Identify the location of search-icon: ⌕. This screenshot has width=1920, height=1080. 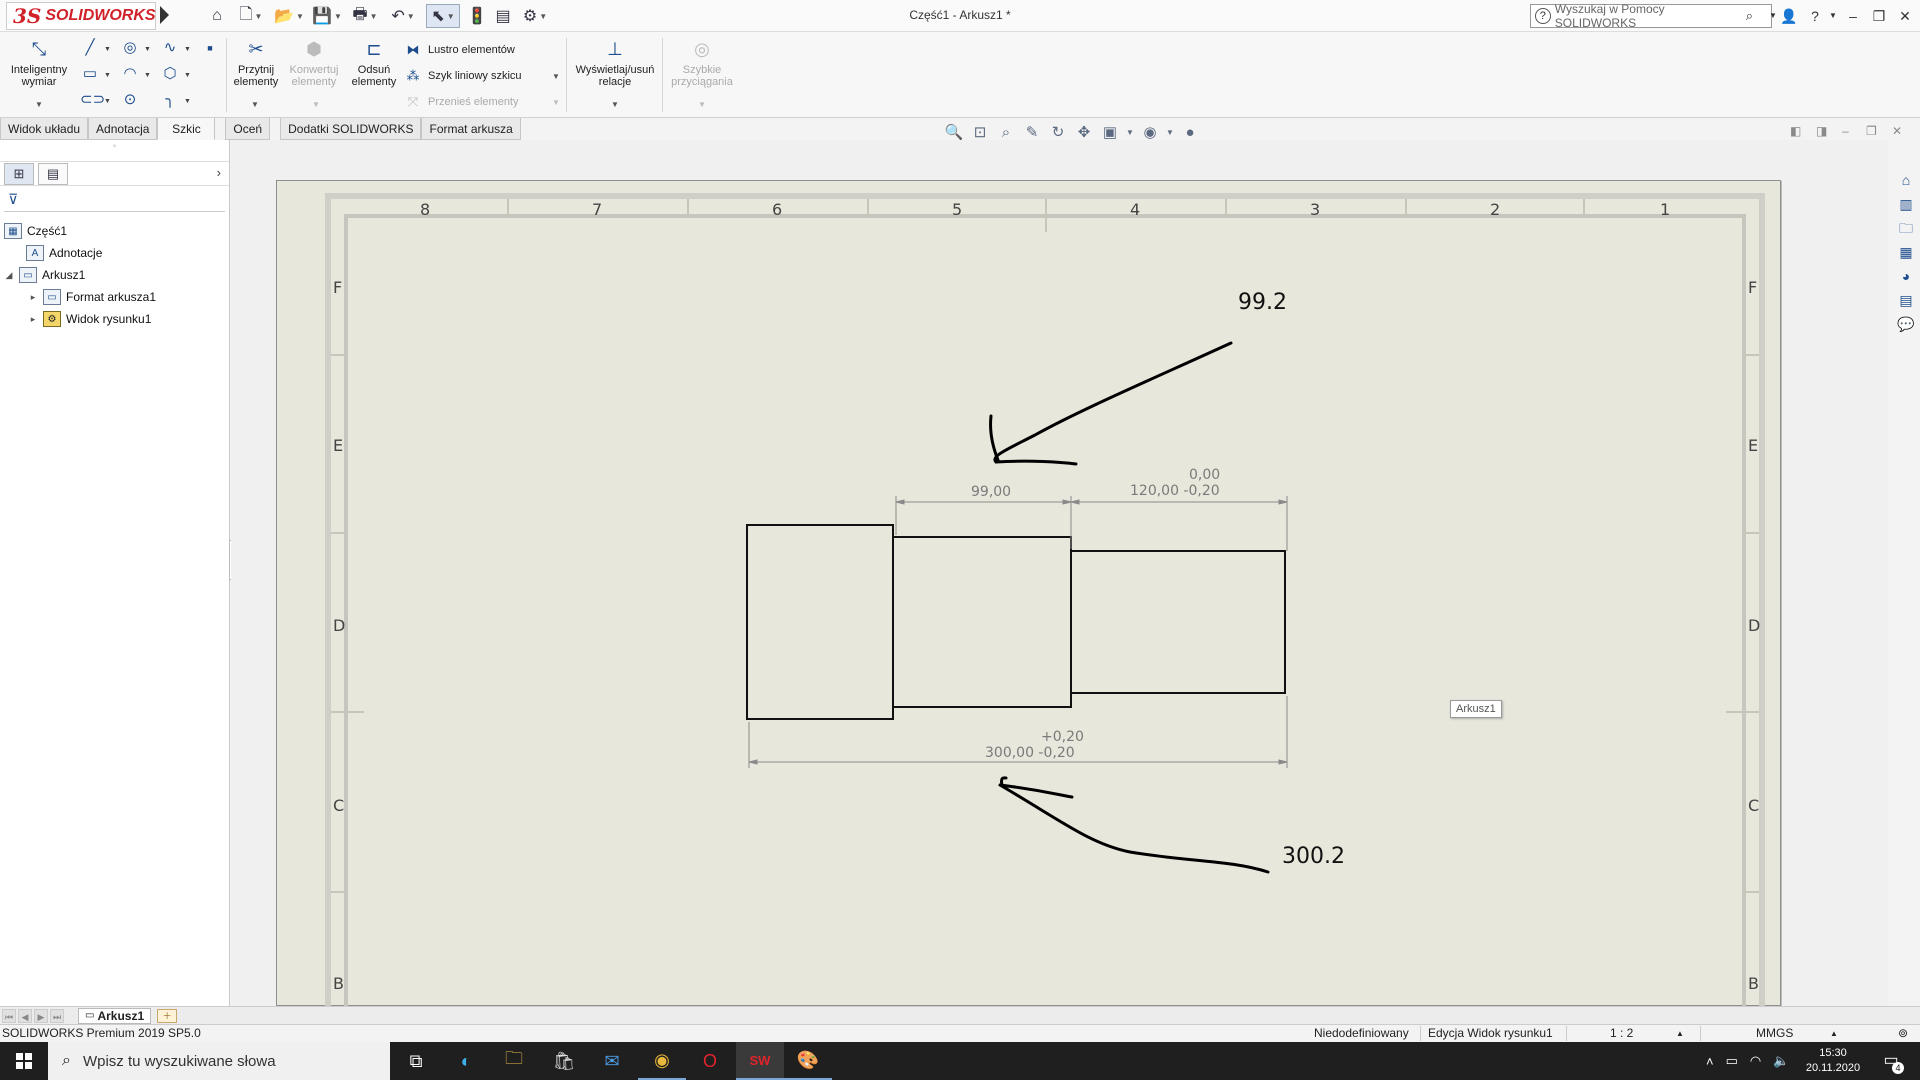
(66, 1060).